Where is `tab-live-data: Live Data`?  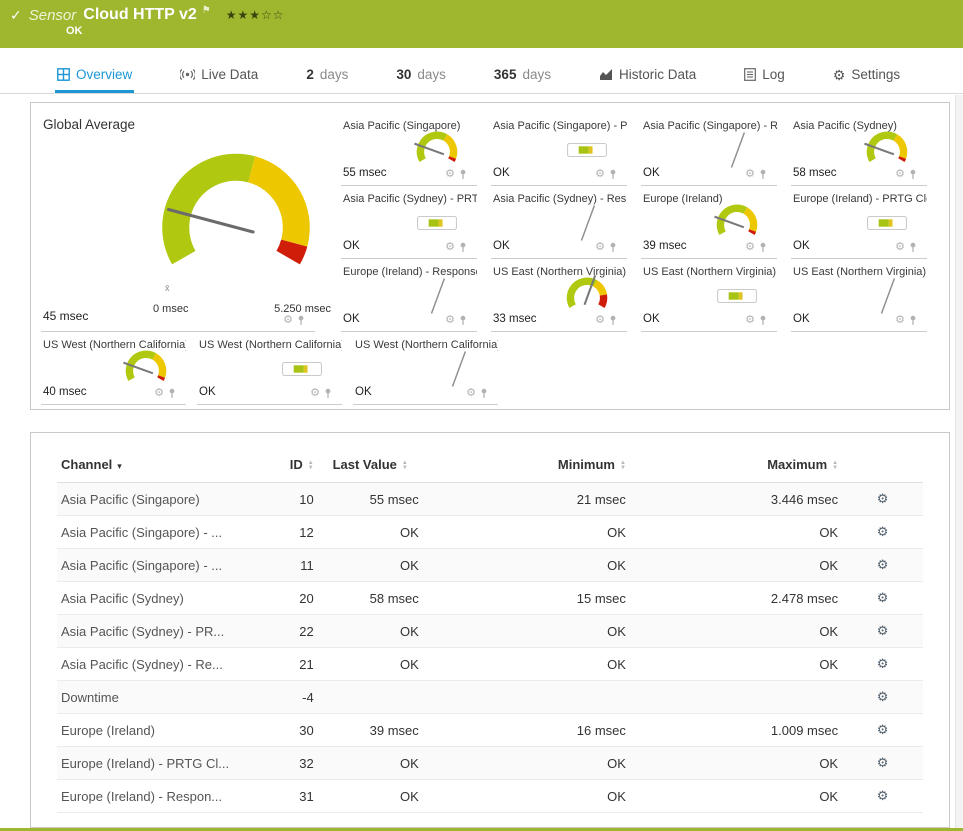
tab-live-data: Live Data is located at coordinates (219, 75).